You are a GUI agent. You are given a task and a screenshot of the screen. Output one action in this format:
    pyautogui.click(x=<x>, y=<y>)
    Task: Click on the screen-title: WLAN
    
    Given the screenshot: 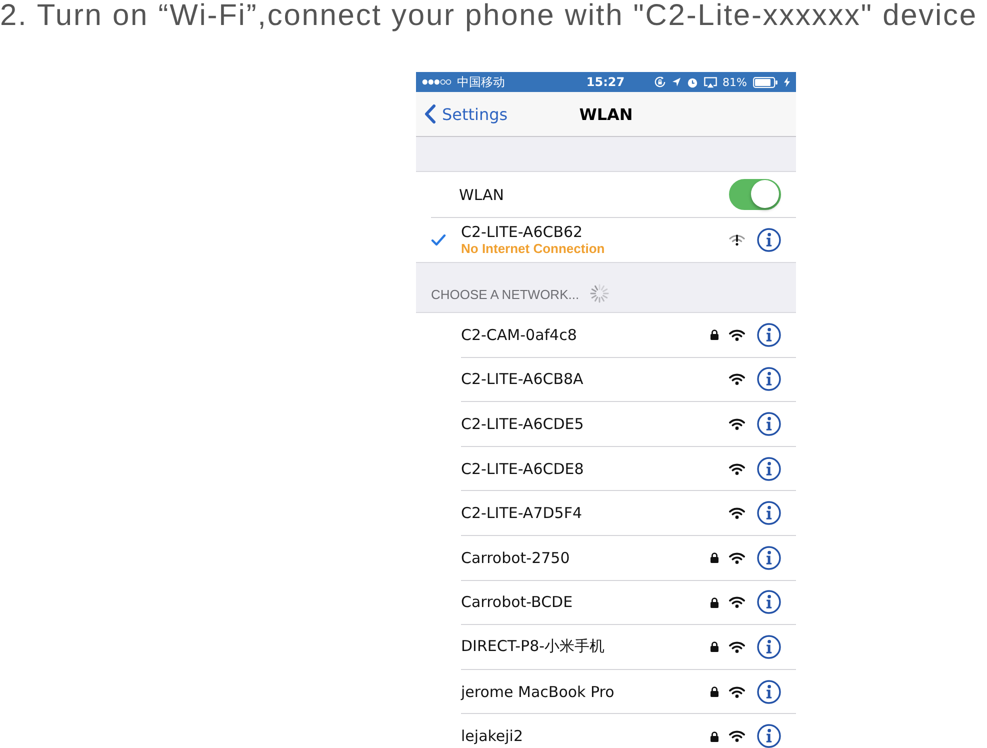 What is the action you would take?
    pyautogui.click(x=606, y=114)
    